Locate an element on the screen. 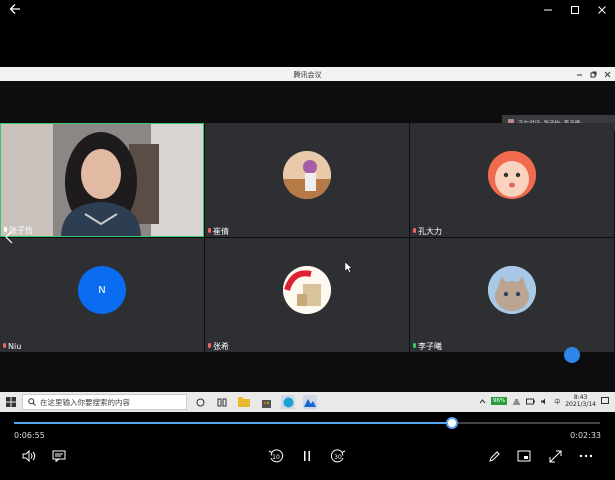  meeting-title-bar: 腾讯会议 is located at coordinates (307, 74).